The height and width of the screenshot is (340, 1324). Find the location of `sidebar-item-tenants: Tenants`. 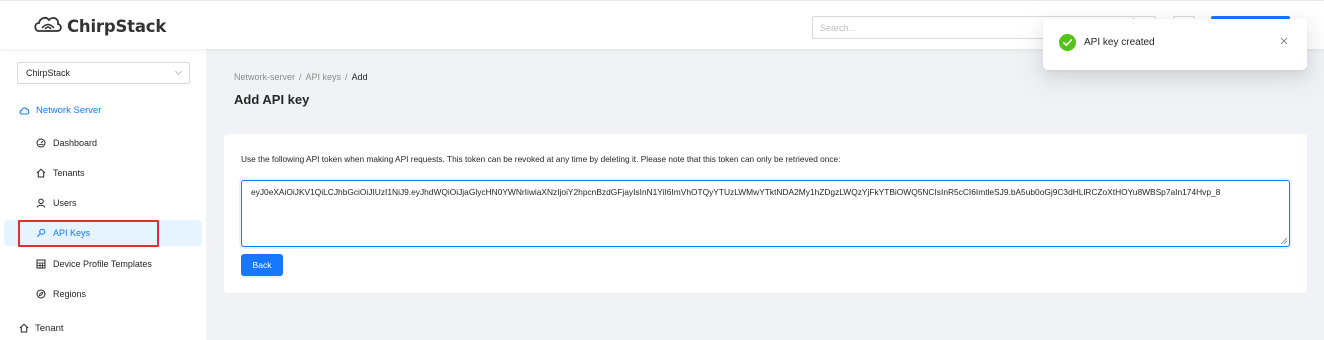

sidebar-item-tenants: Tenants is located at coordinates (103, 173).